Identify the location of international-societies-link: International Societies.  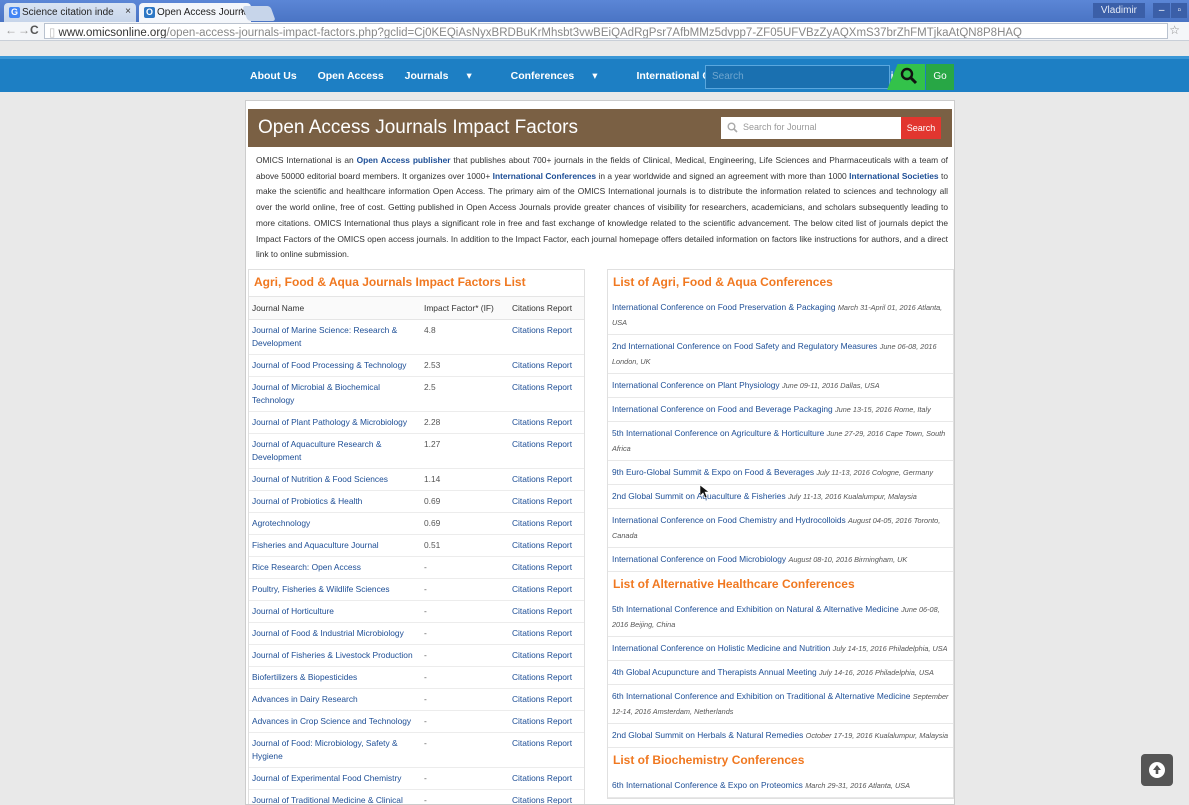
(893, 176).